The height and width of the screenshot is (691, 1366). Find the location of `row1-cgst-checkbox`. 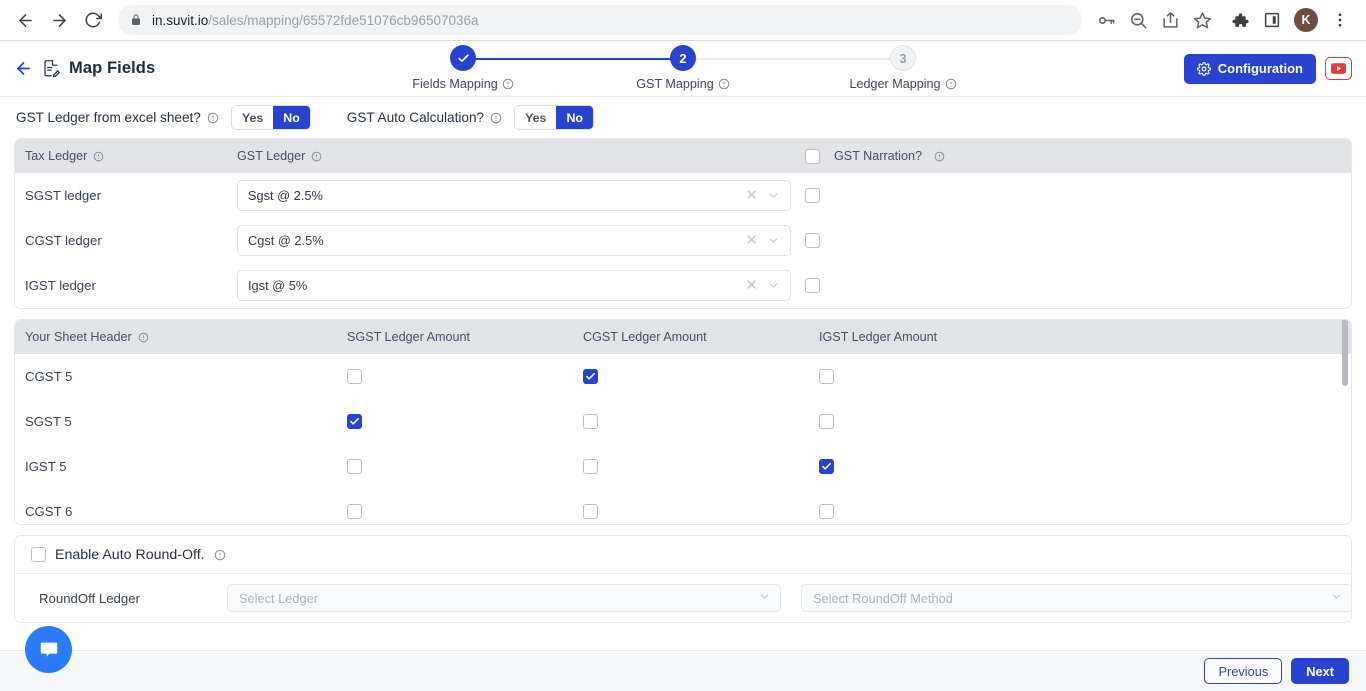

row1-cgst-checkbox is located at coordinates (590, 421).